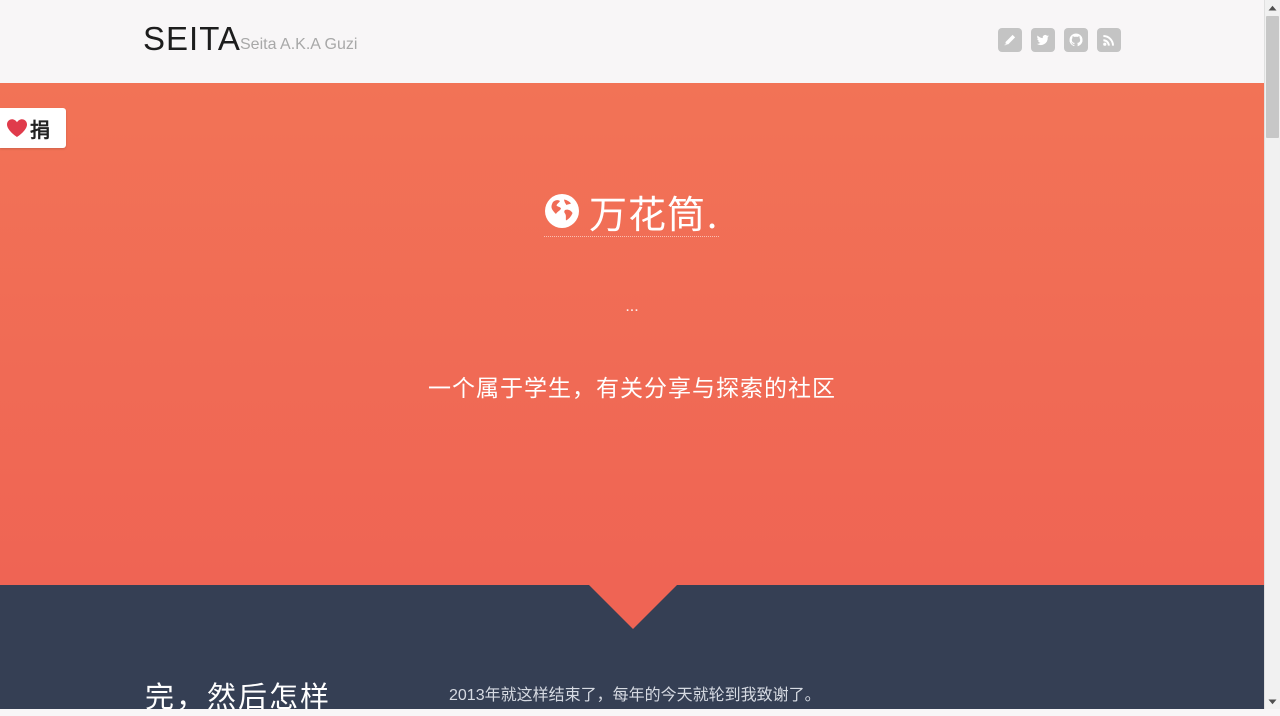  What do you see at coordinates (1272, 77) in the screenshot?
I see `scroll-thumb` at bounding box center [1272, 77].